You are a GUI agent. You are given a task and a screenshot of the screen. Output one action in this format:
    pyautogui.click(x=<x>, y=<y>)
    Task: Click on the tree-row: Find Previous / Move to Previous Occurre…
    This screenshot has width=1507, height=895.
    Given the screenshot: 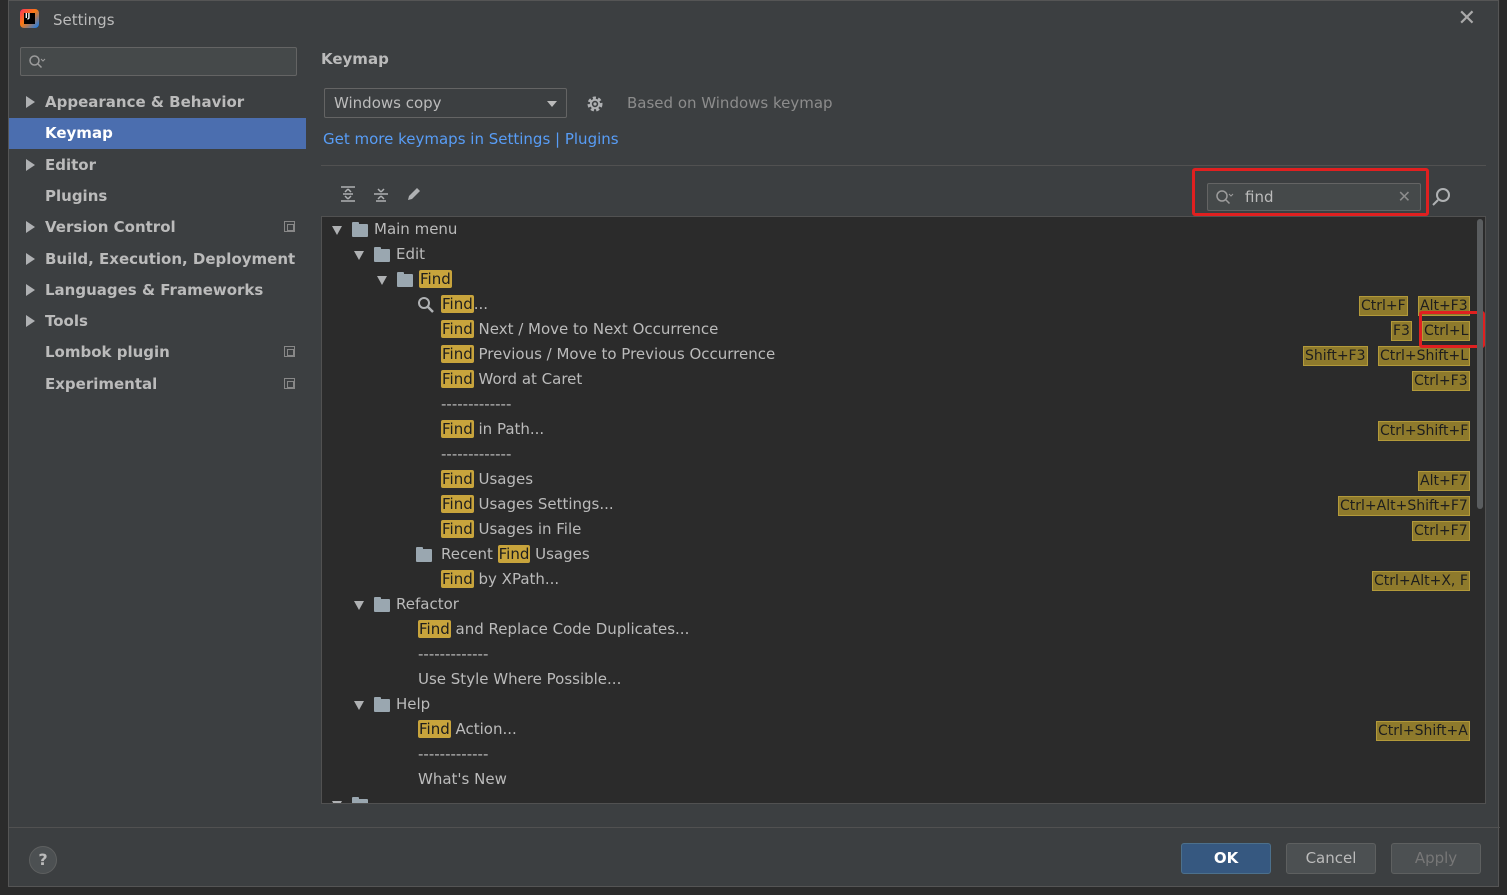 What is the action you would take?
    pyautogui.click(x=897, y=355)
    